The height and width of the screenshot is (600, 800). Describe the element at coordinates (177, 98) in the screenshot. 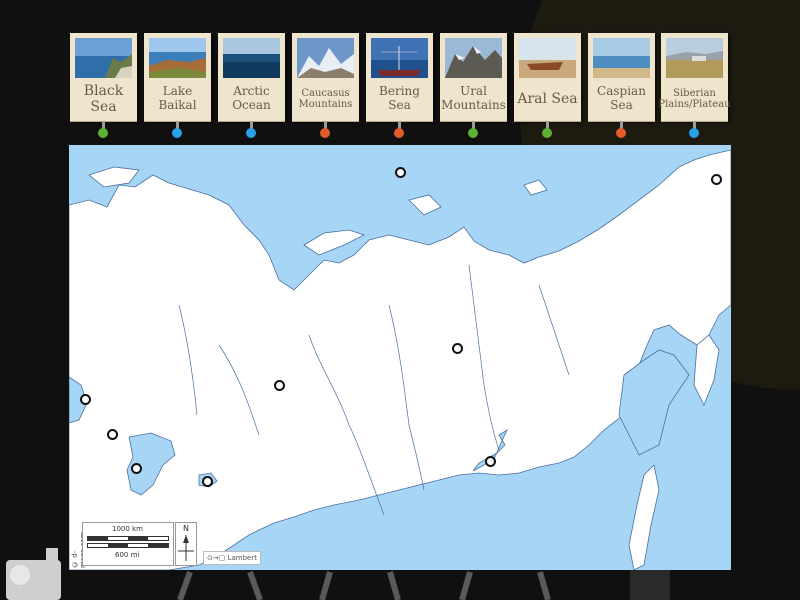

I see `card-label: Lake Baikal` at that location.